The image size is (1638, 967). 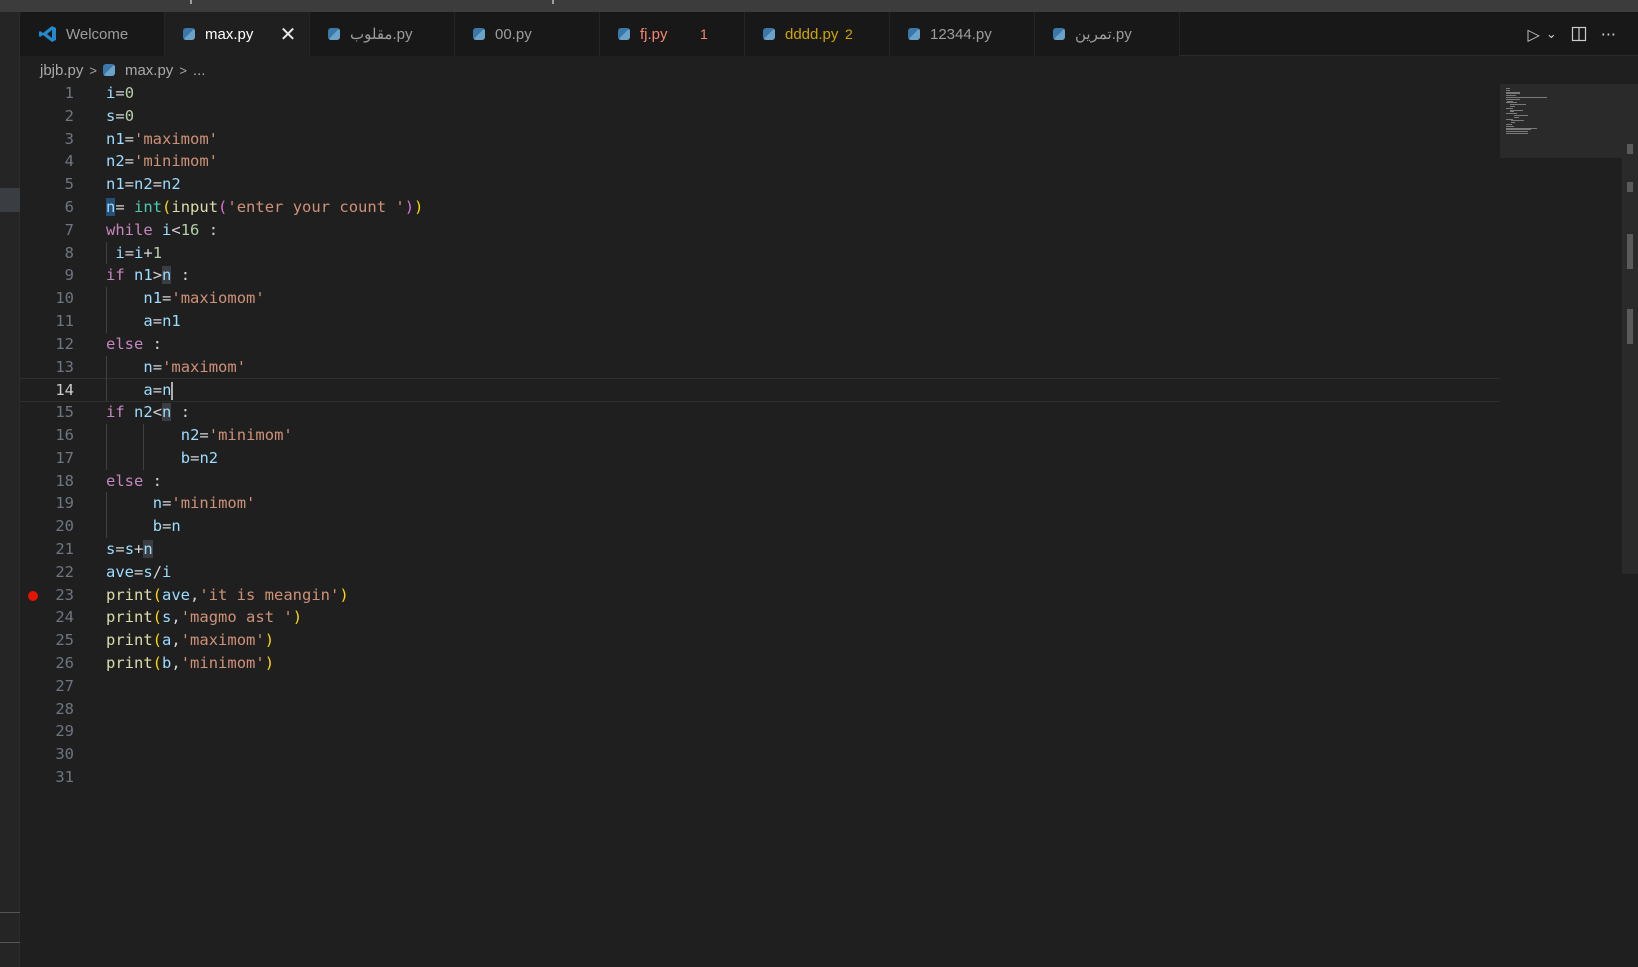 What do you see at coordinates (69, 275) in the screenshot?
I see `line-number: 9` at bounding box center [69, 275].